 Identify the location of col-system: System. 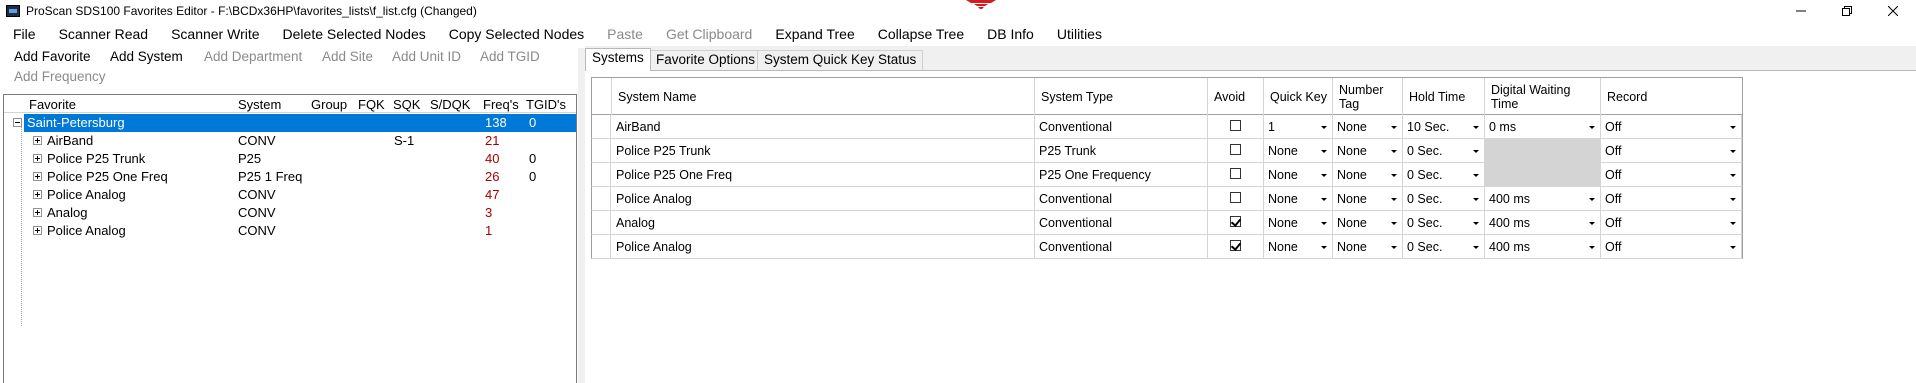
(259, 104).